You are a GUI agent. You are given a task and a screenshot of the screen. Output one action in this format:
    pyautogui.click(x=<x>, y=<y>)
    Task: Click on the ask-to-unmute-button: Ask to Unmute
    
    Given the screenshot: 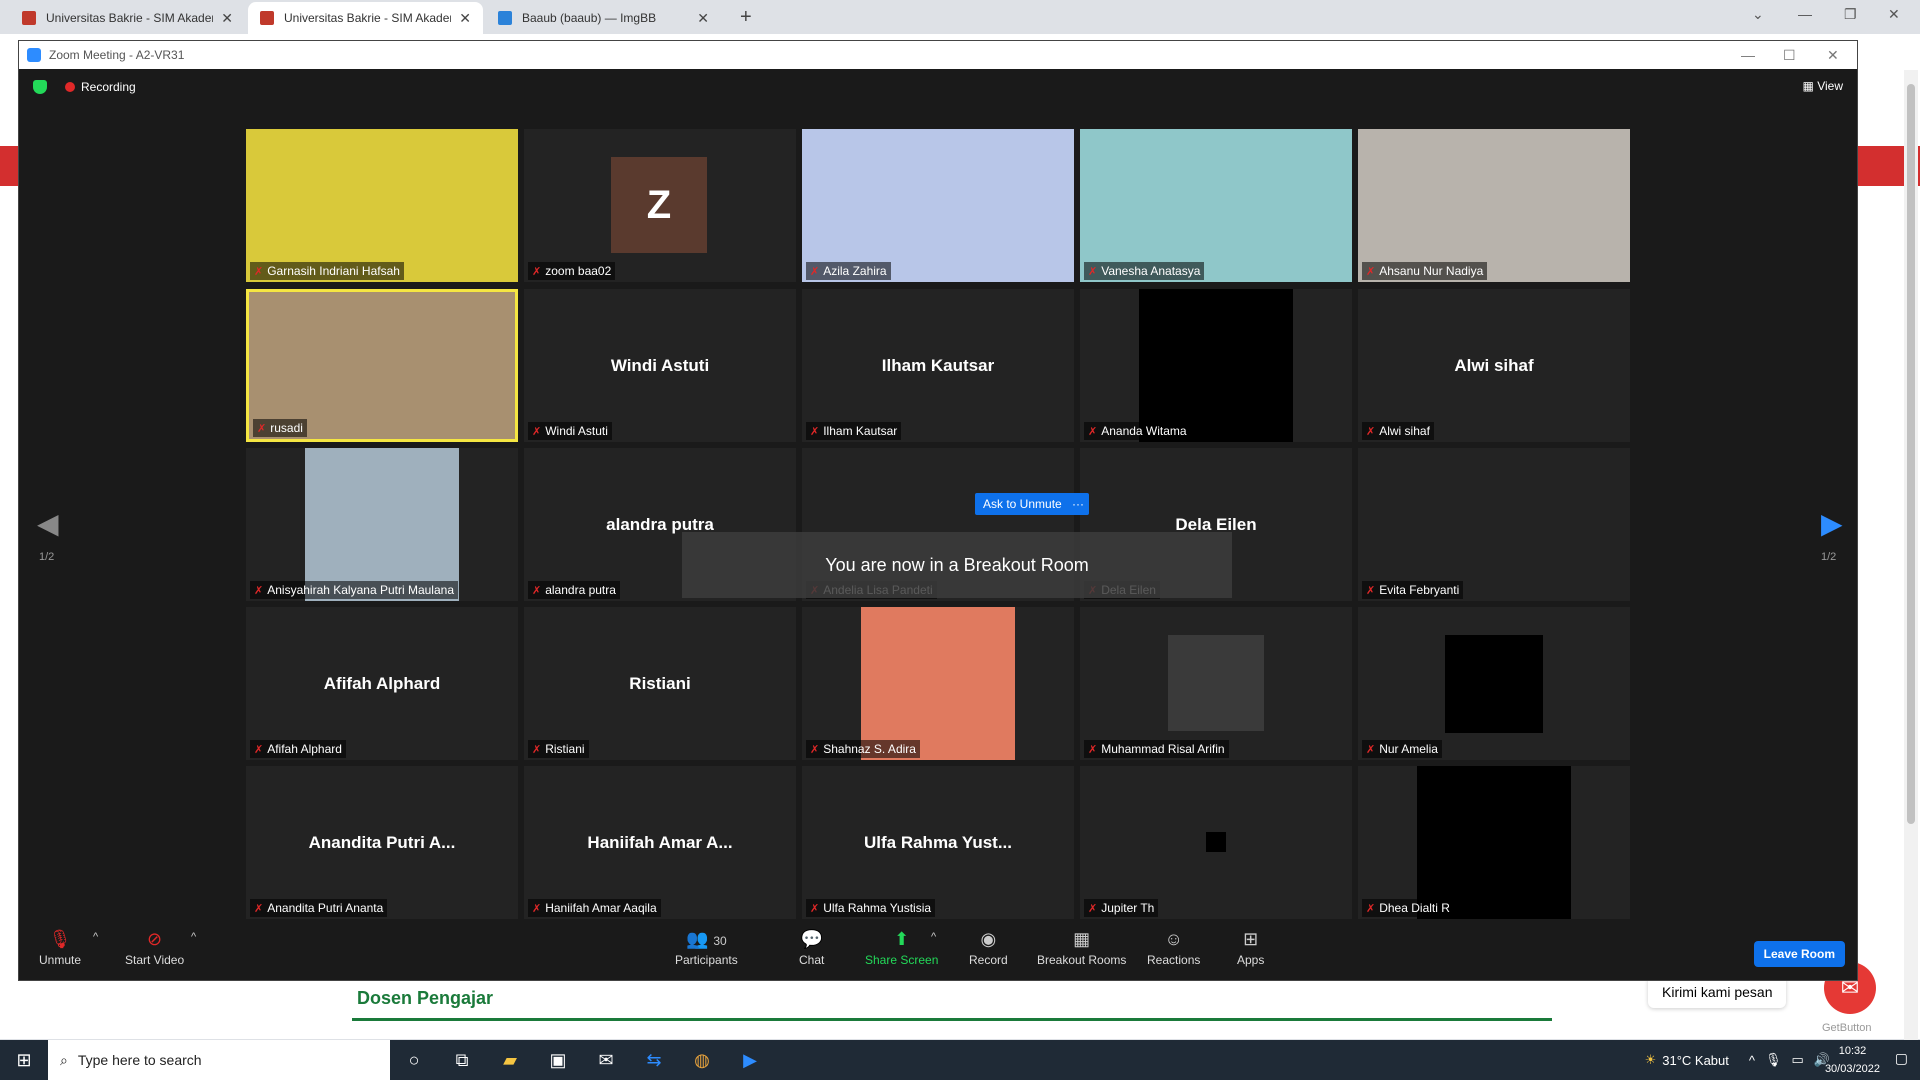 What is the action you would take?
    pyautogui.click(x=1022, y=504)
    